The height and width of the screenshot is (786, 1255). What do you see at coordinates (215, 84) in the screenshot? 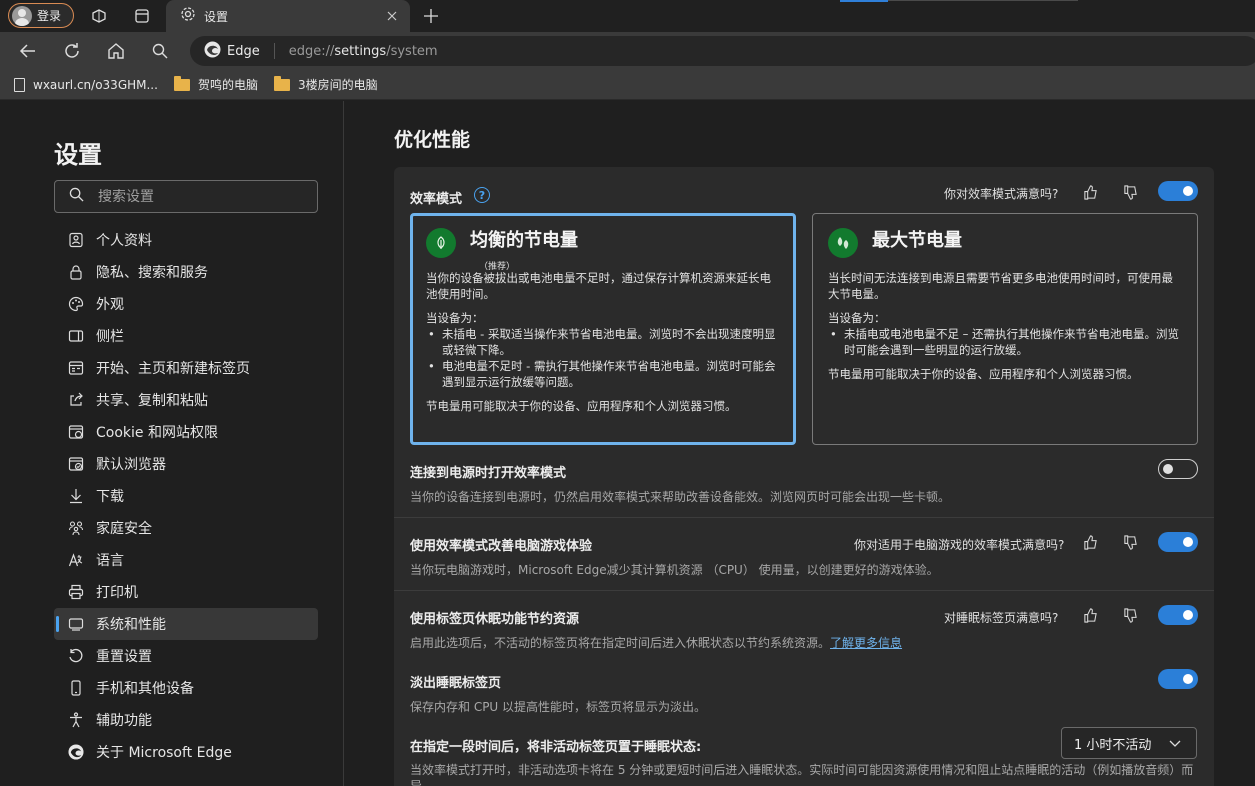
I see `bookmark-item: 贺鸣的电脑` at bounding box center [215, 84].